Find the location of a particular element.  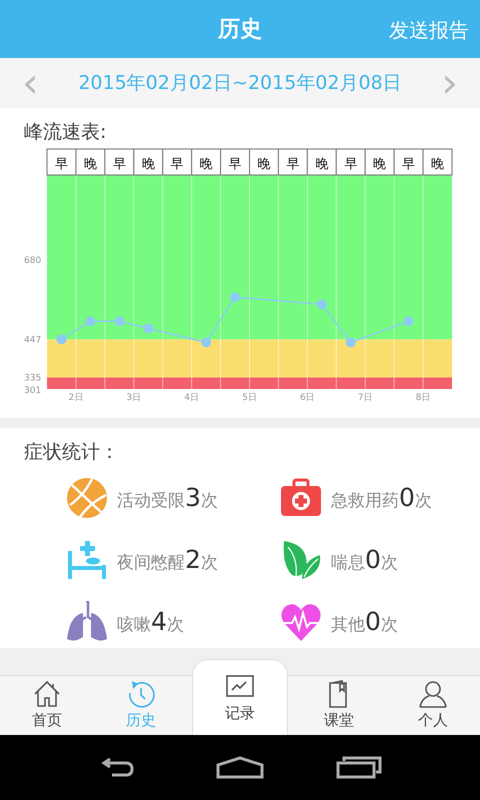

axis-label: 6日 is located at coordinates (307, 397).